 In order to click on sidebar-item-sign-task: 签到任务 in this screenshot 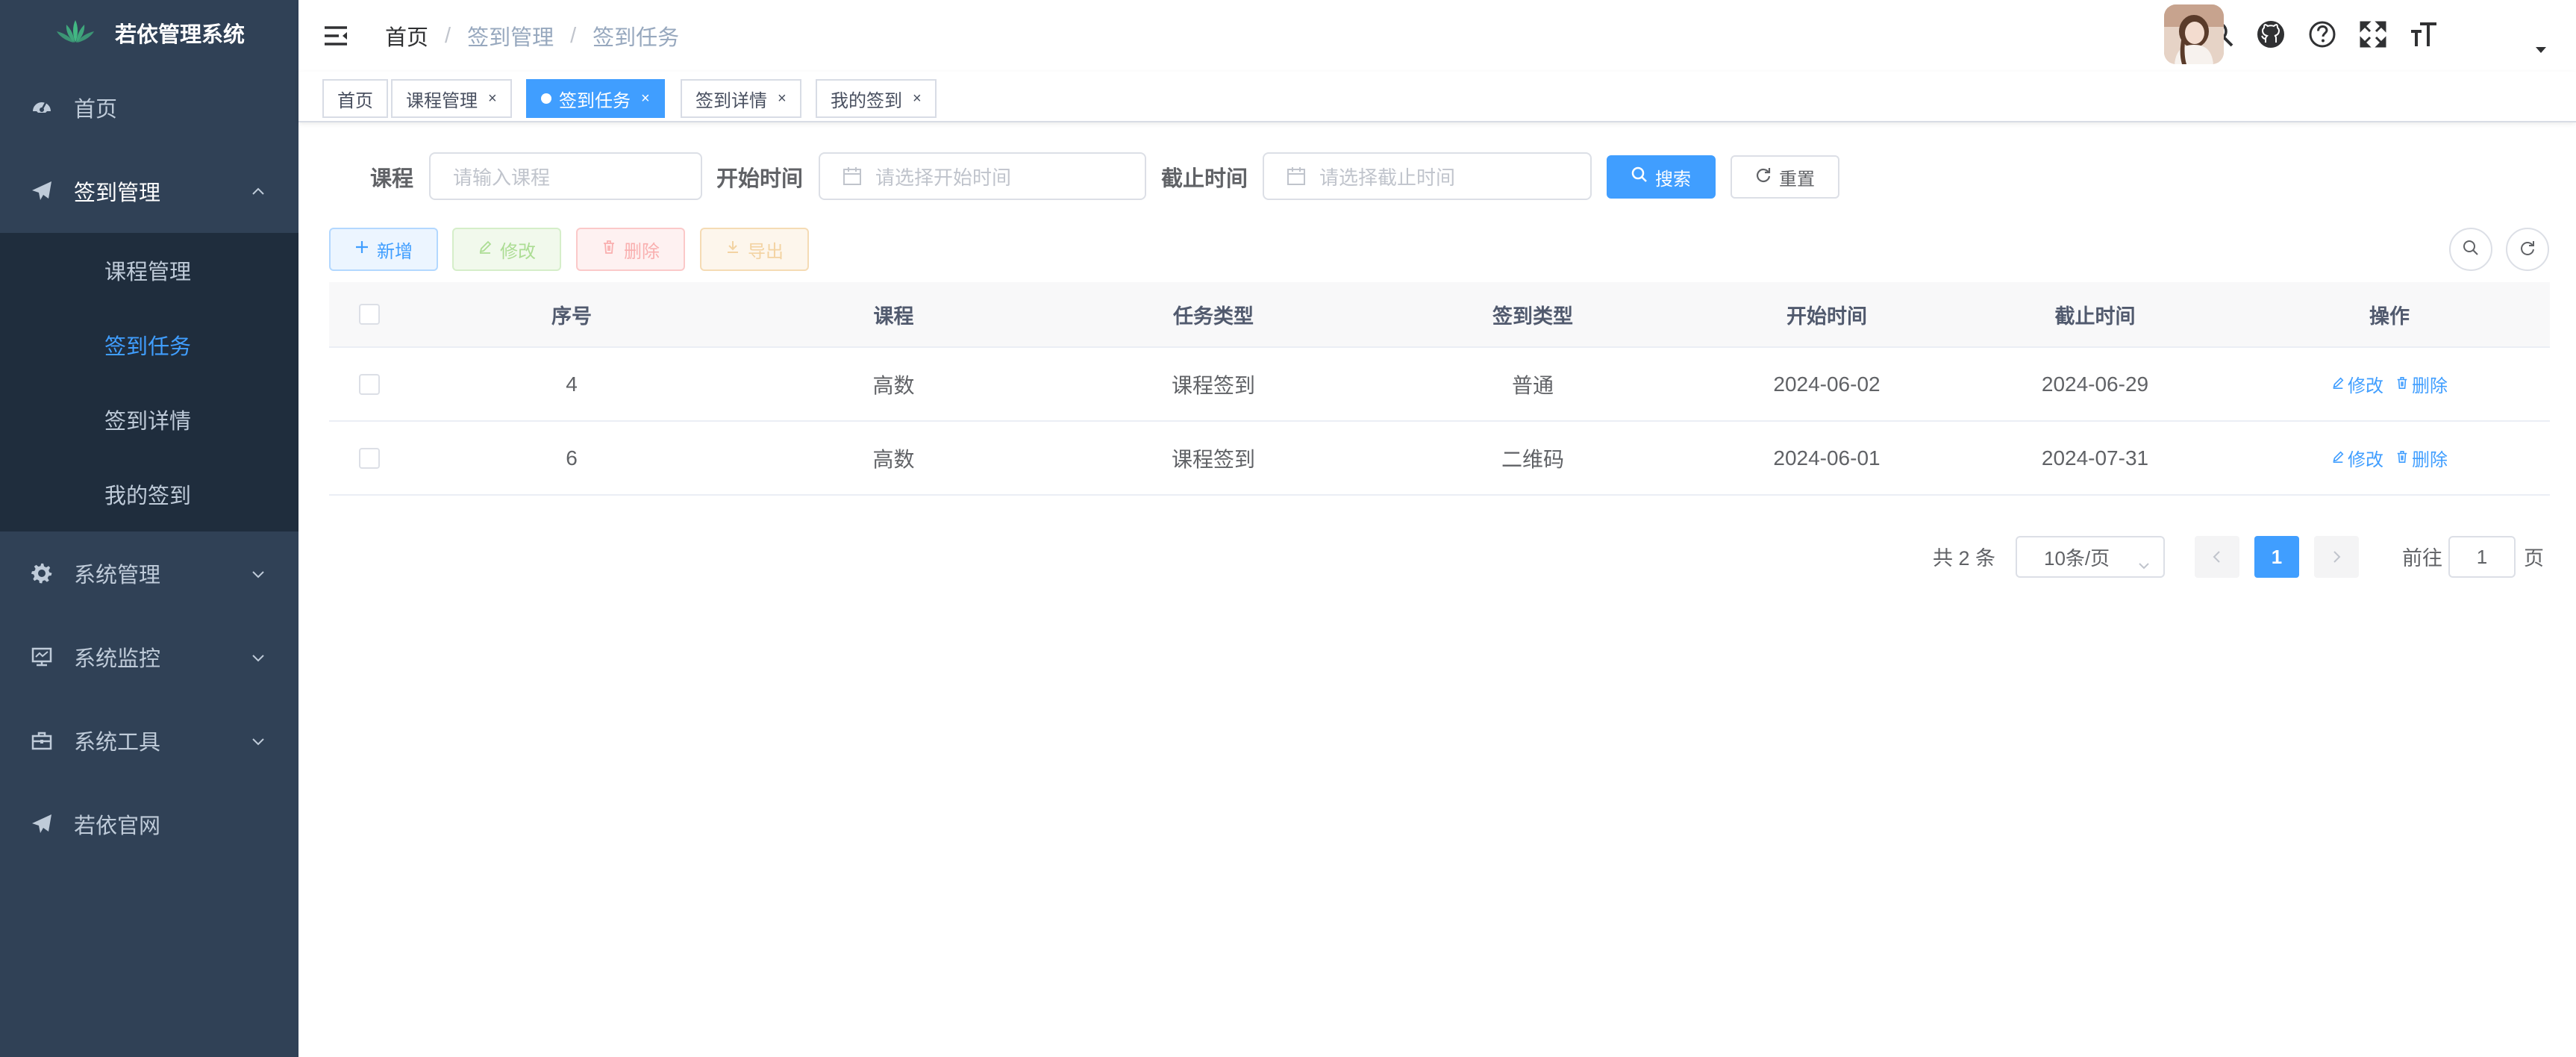, I will do `click(149, 345)`.